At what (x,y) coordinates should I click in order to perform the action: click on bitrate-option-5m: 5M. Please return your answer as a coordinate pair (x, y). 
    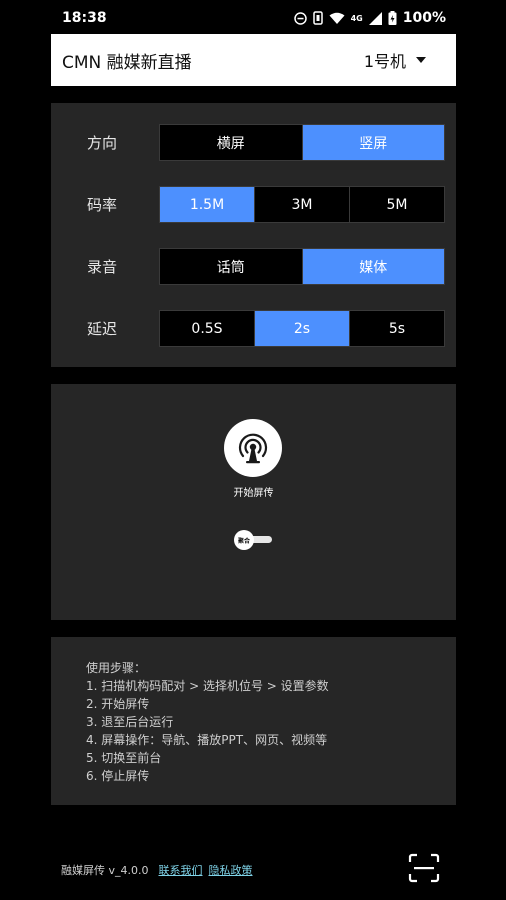
    Looking at the image, I should click on (397, 204).